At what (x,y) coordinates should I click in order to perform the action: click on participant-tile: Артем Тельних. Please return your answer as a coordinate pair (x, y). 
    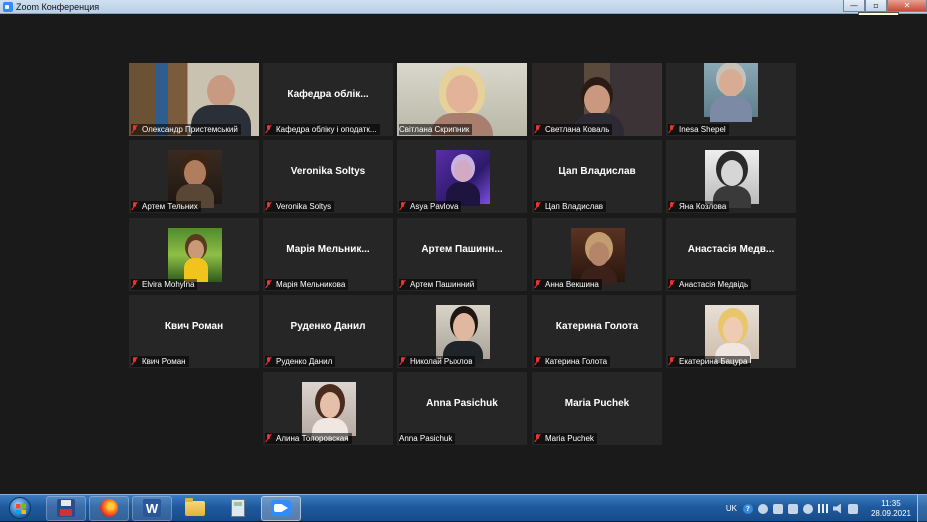
    Looking at the image, I should click on (194, 176).